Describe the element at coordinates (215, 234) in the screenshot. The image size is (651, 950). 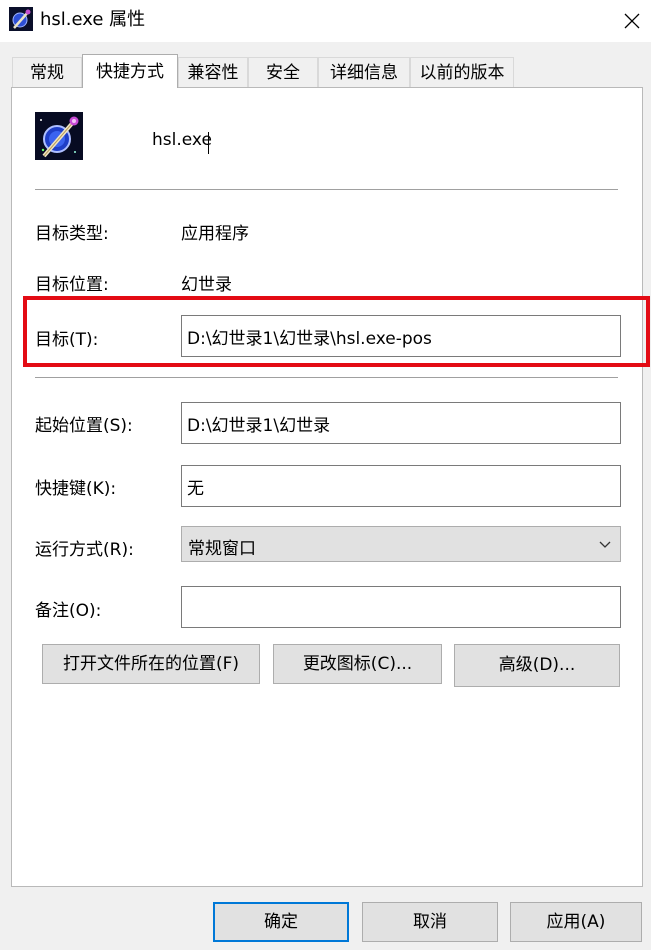
I see `target-type-value: 应用程序` at that location.